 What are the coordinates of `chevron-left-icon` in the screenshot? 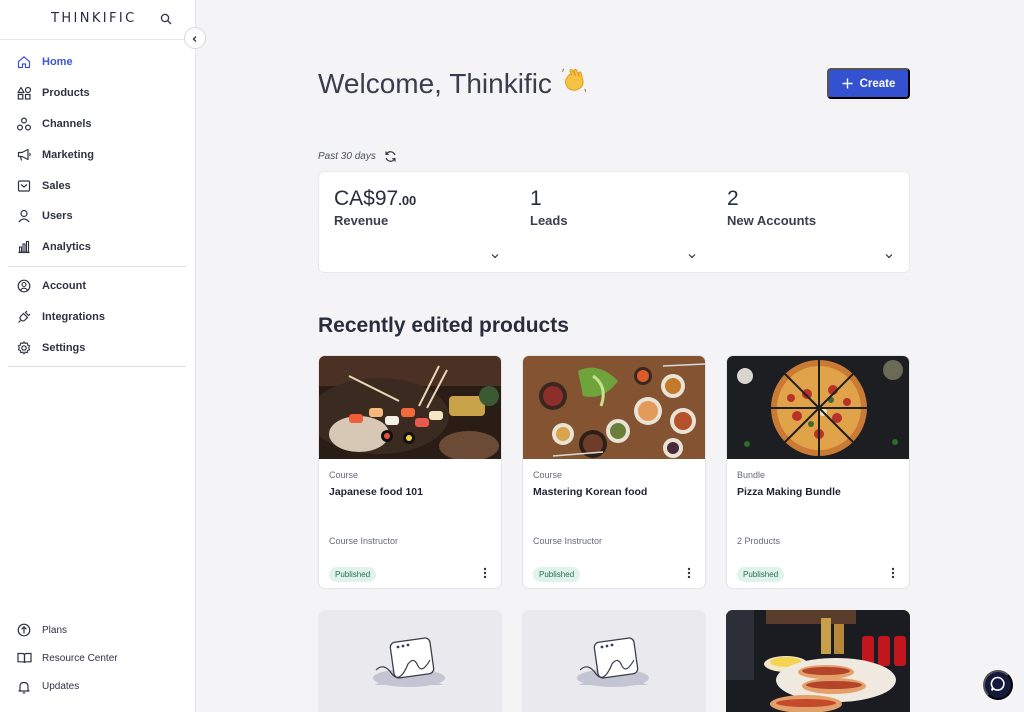 It's located at (195, 38).